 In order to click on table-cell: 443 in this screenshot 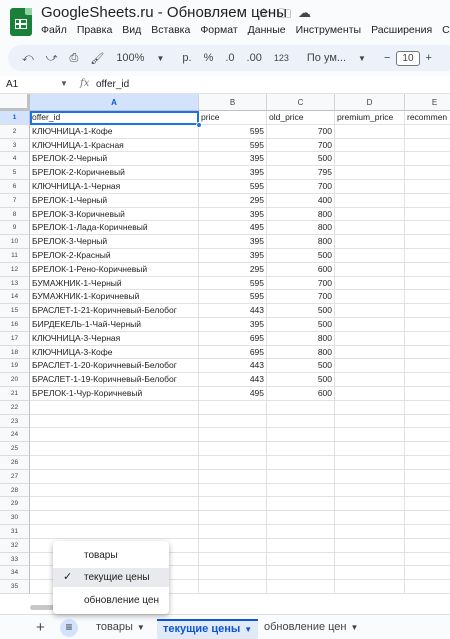, I will do `click(233, 311)`.